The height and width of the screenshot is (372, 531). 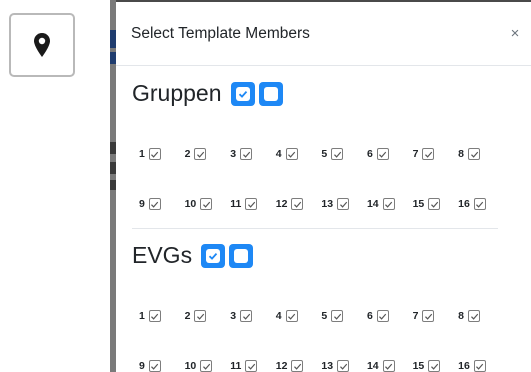 I want to click on map-marker-button, so click(x=42, y=45).